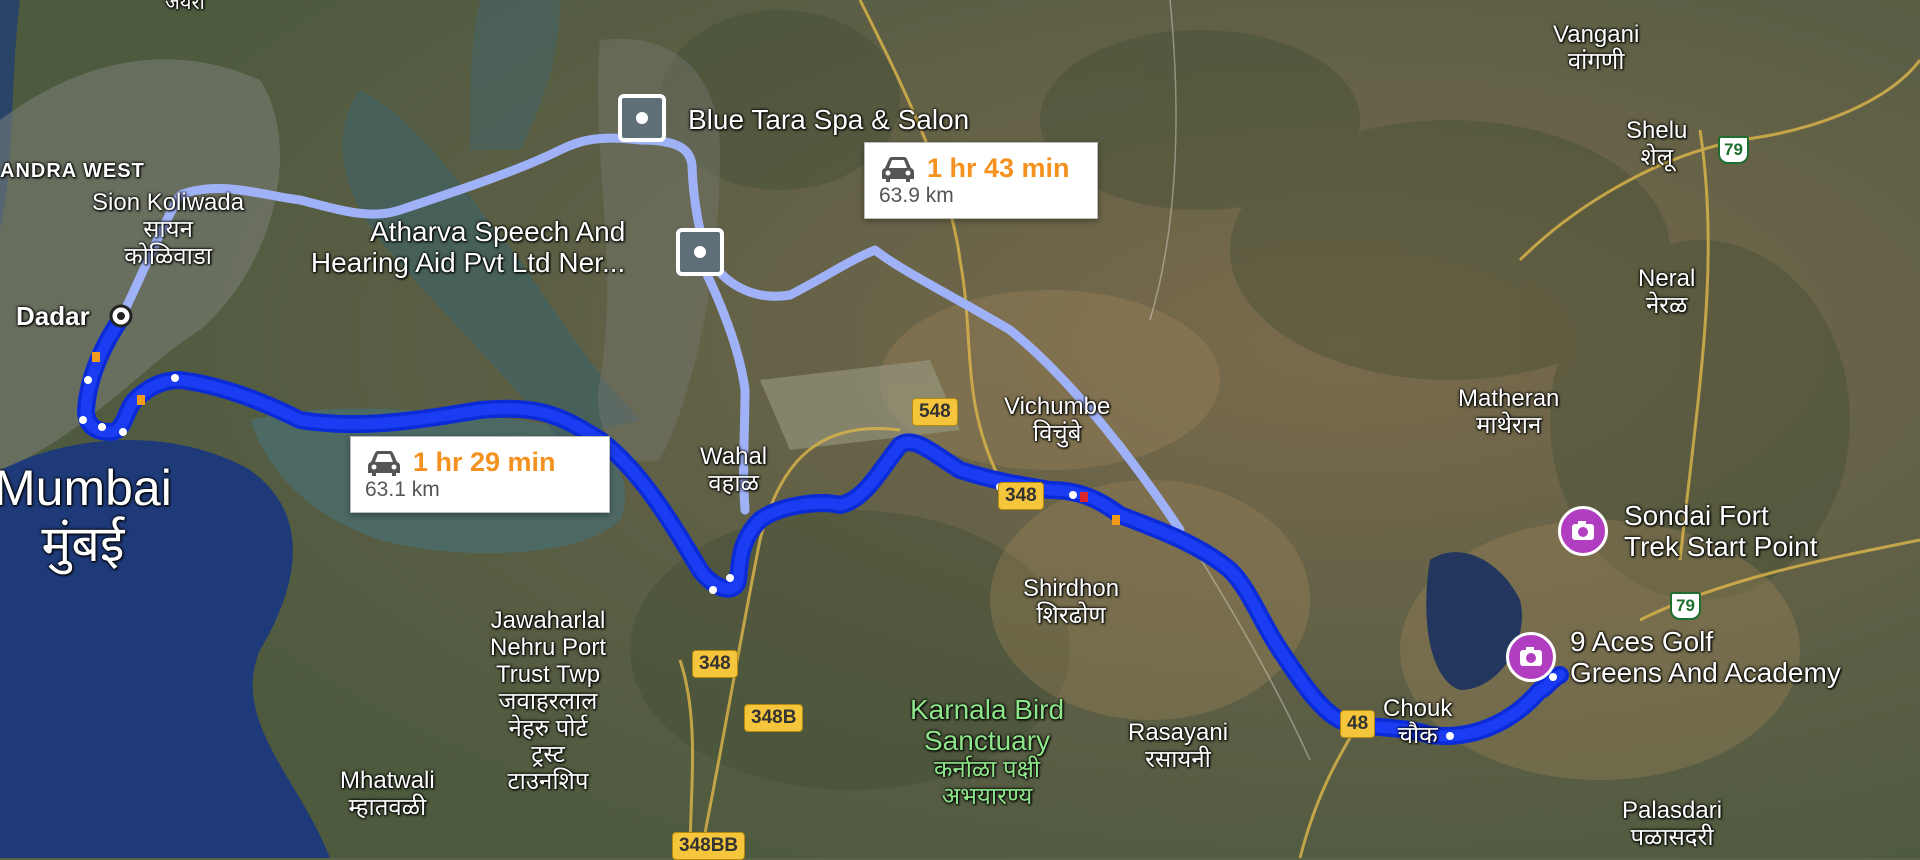  I want to click on origin-label: Dadar, so click(53, 316).